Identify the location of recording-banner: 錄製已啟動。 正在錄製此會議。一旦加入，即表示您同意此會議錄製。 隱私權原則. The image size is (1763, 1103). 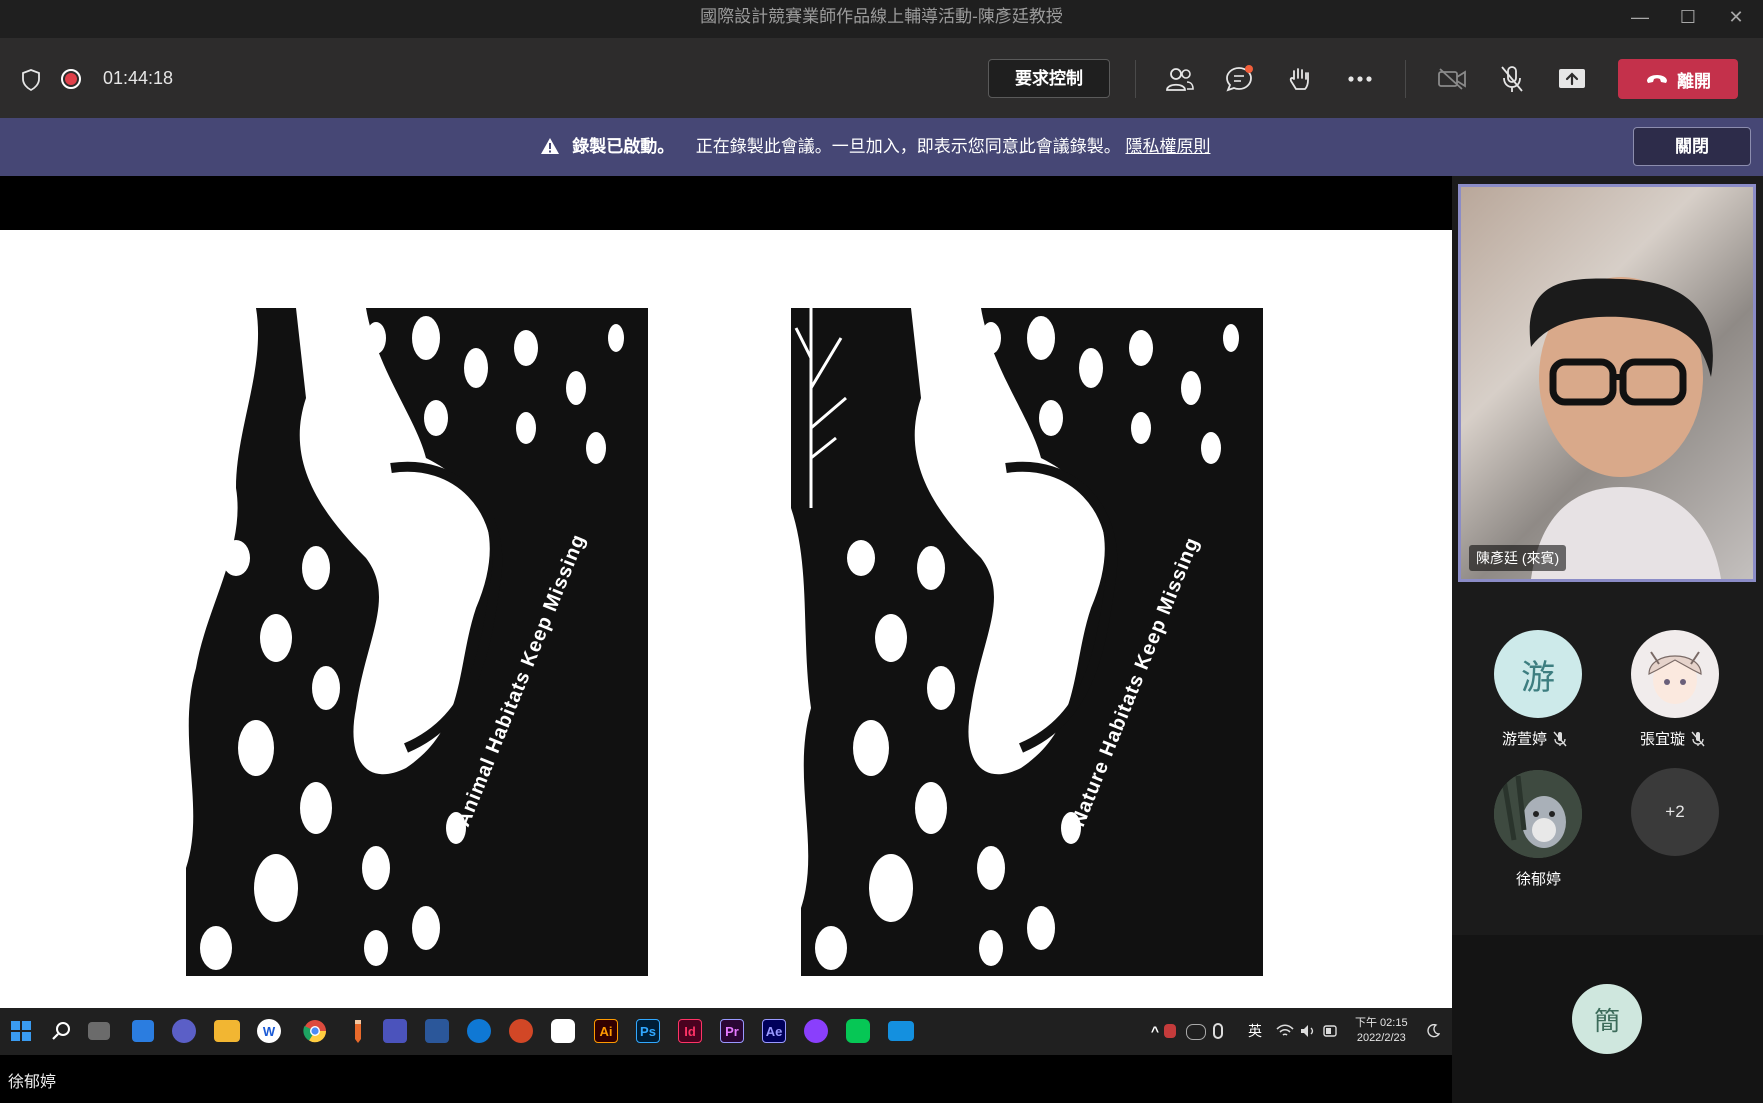
(881, 147).